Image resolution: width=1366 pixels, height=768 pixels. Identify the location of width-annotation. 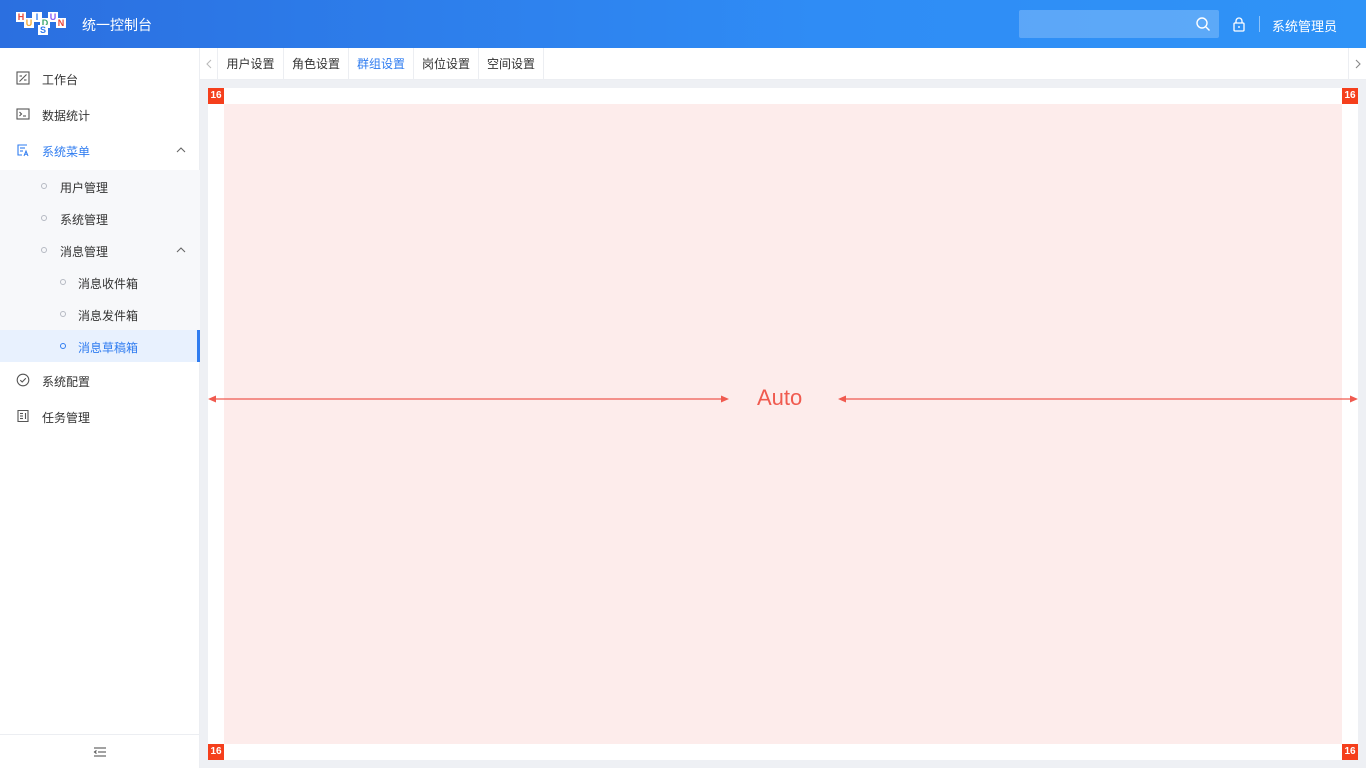
(783, 399).